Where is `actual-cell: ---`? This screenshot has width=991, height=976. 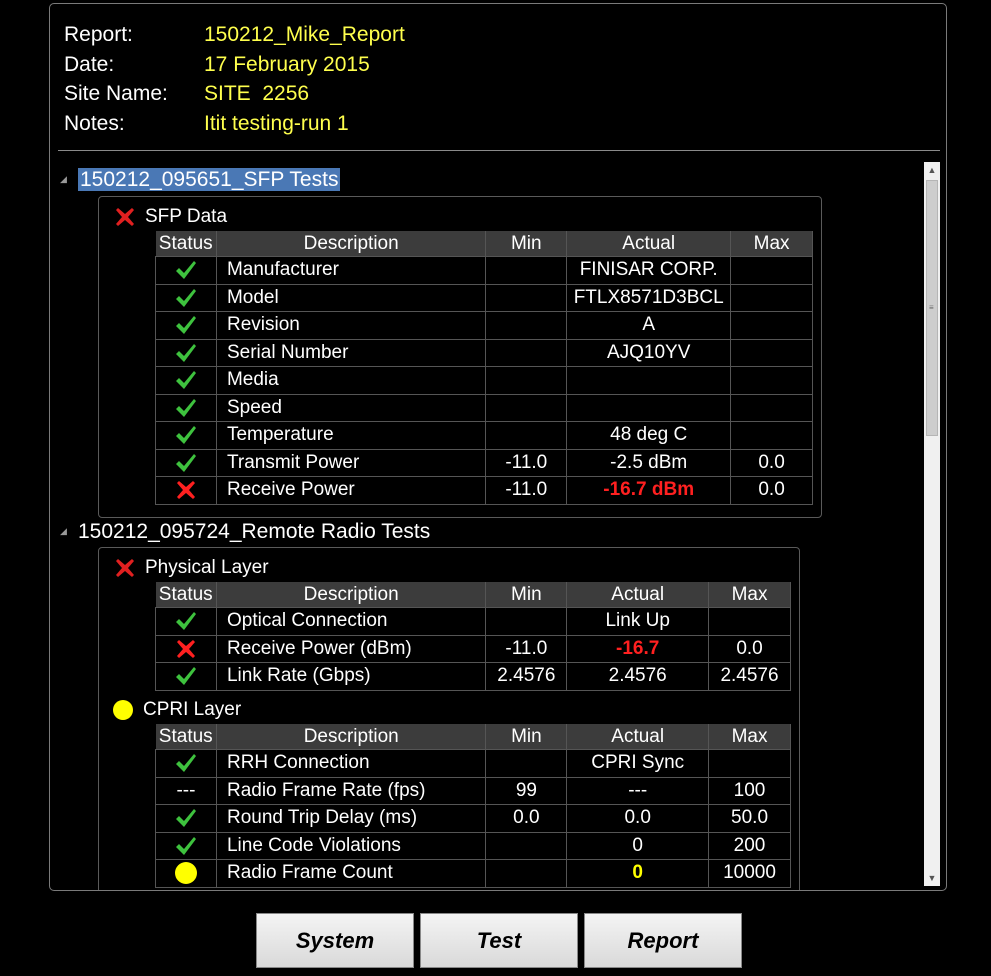
actual-cell: --- is located at coordinates (638, 790).